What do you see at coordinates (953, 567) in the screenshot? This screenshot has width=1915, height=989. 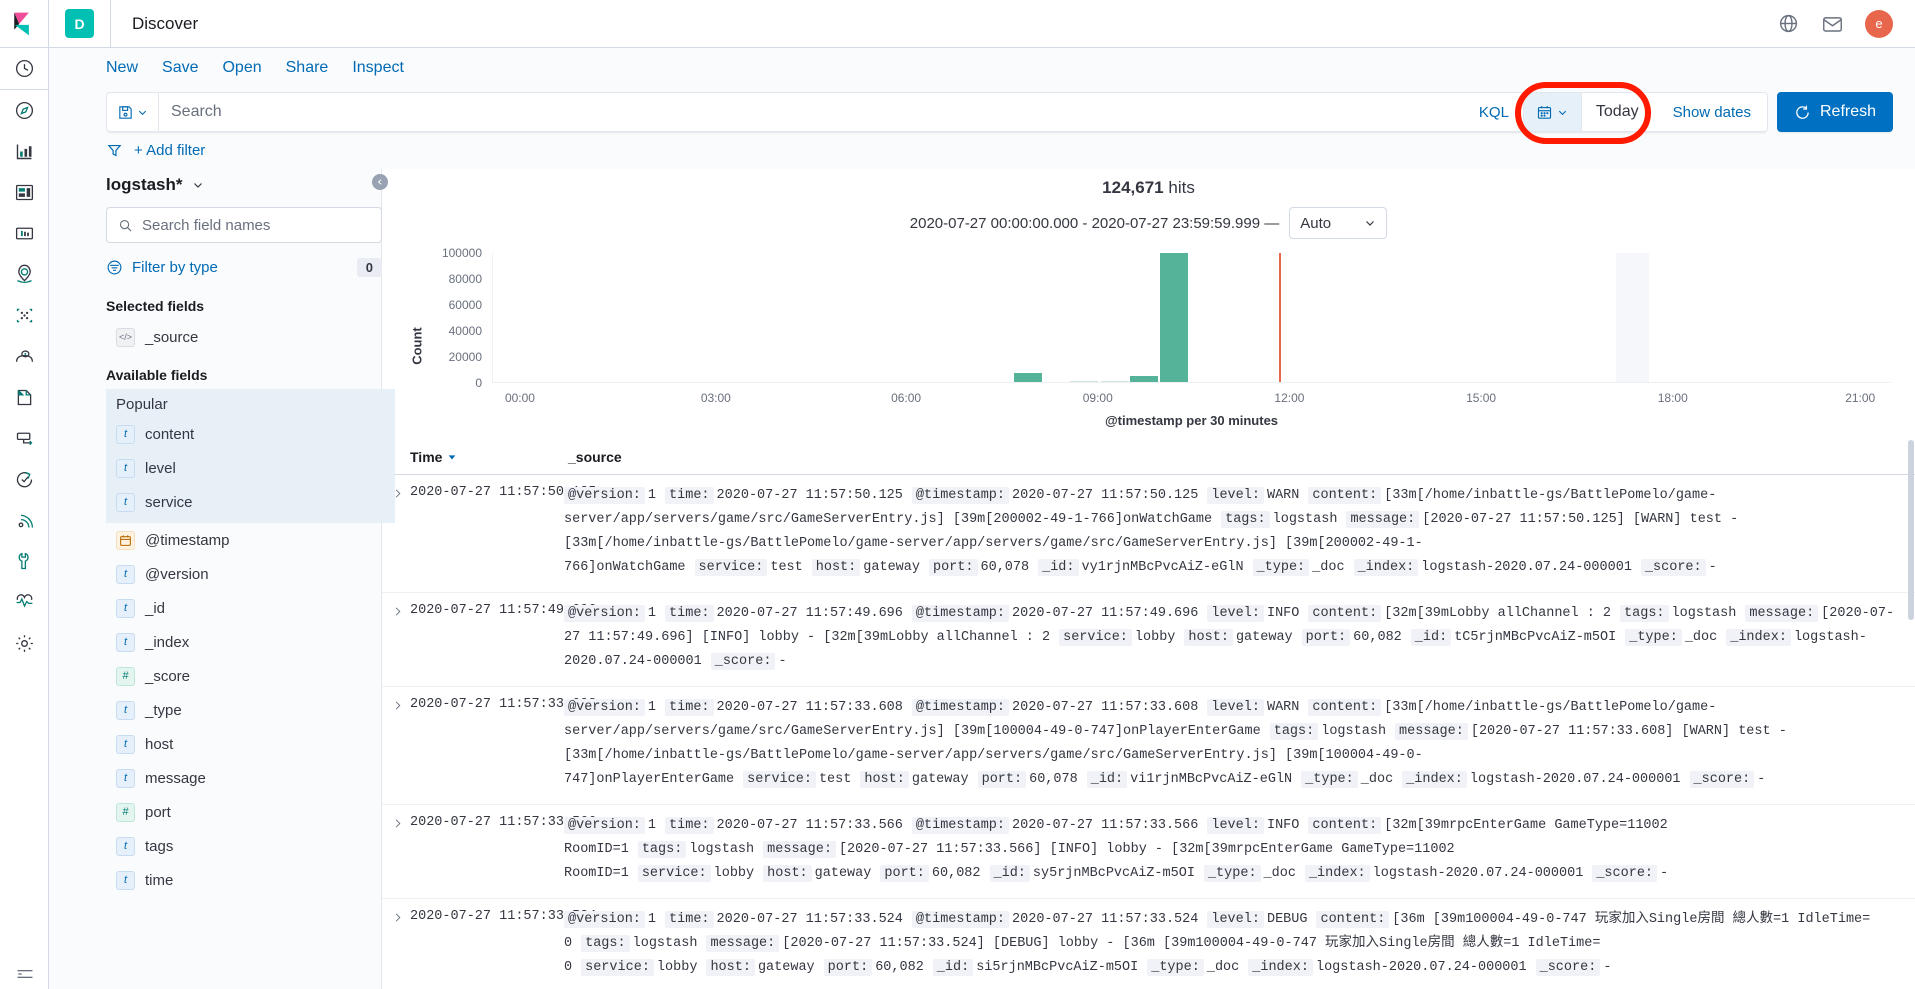 I see `field-key: port:` at bounding box center [953, 567].